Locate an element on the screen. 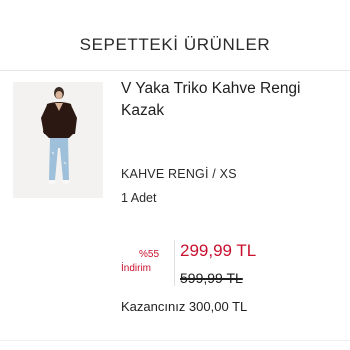 The height and width of the screenshot is (350, 350). price-separator is located at coordinates (174, 263).